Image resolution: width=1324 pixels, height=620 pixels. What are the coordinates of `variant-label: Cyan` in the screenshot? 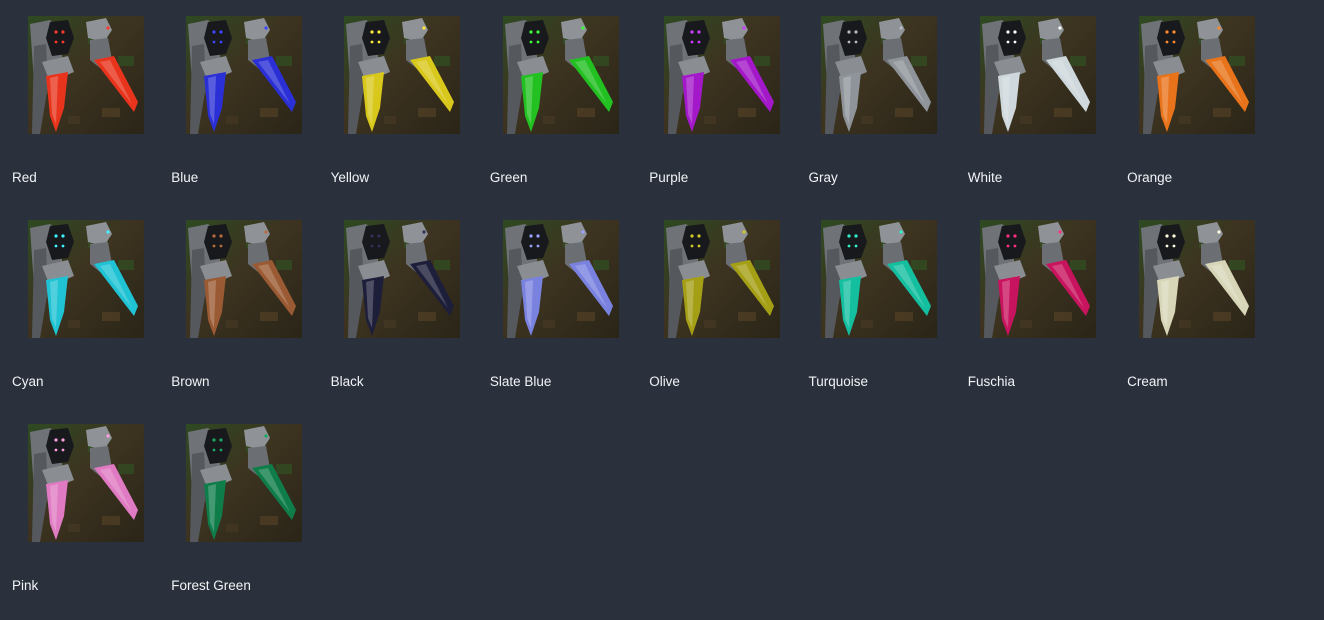 It's located at (28, 381).